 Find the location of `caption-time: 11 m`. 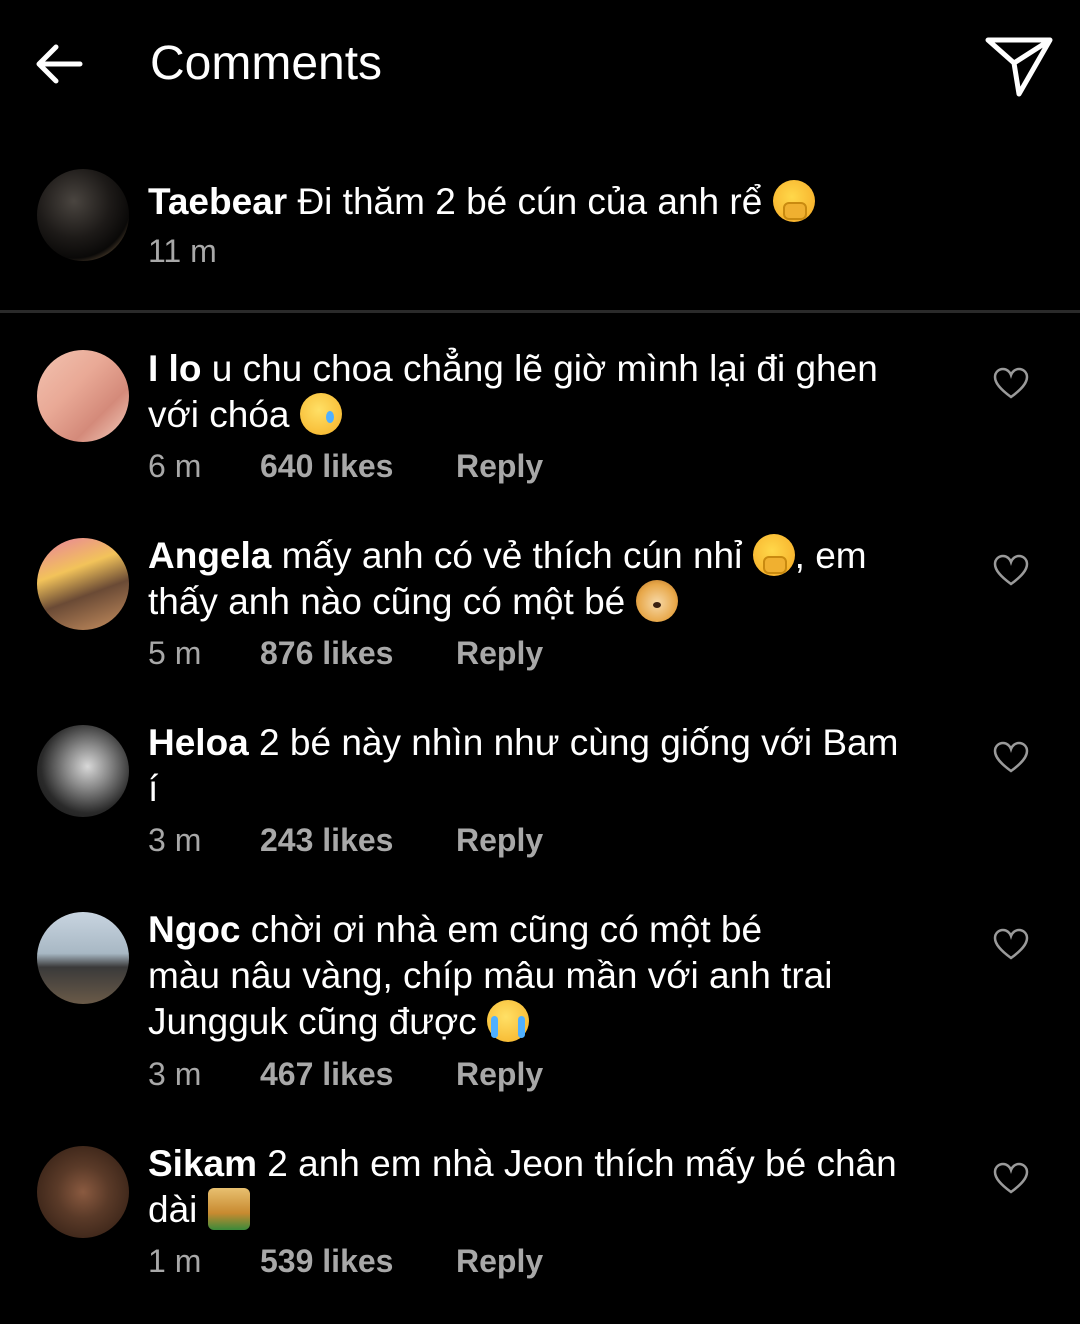

caption-time: 11 m is located at coordinates (182, 251).